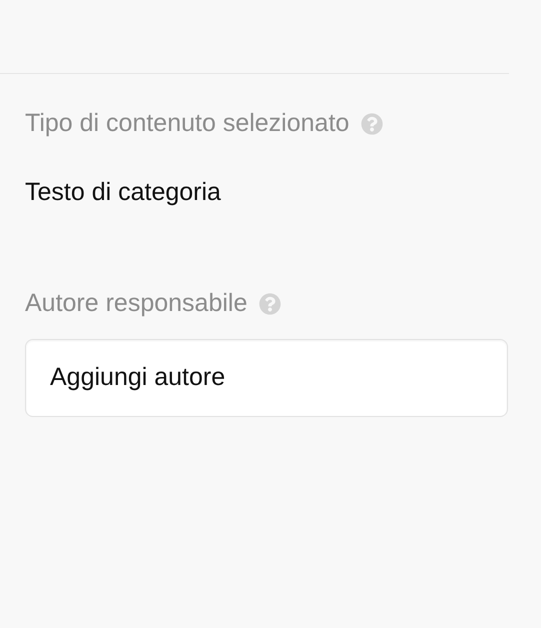 The width and height of the screenshot is (541, 628). What do you see at coordinates (266, 377) in the screenshot?
I see `add-author-button: Aggiungi autore` at bounding box center [266, 377].